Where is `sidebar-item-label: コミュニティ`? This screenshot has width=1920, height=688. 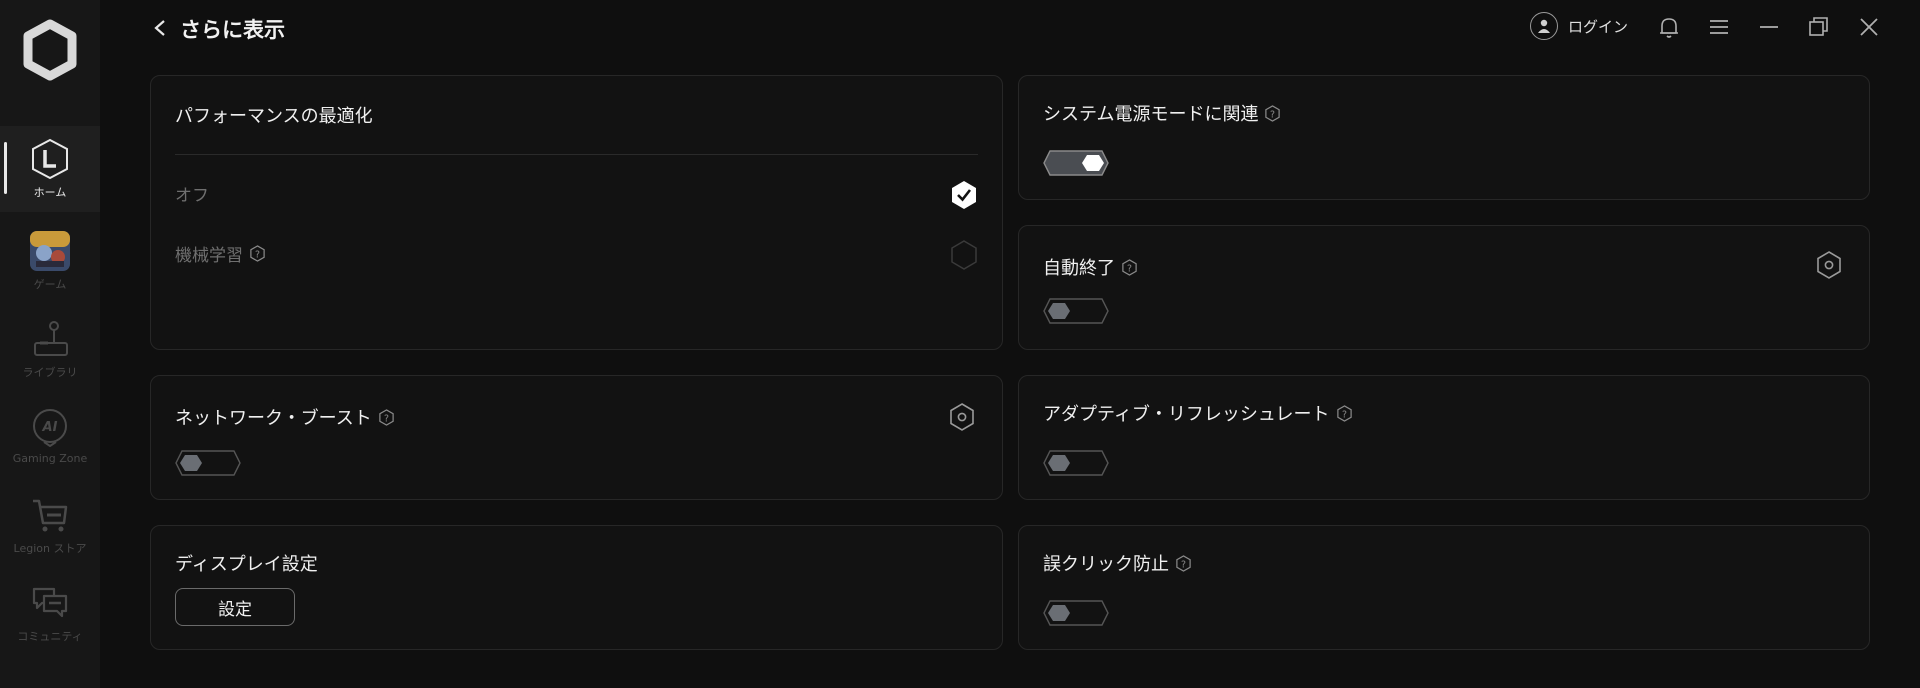 sidebar-item-label: コミュニティ is located at coordinates (50, 636).